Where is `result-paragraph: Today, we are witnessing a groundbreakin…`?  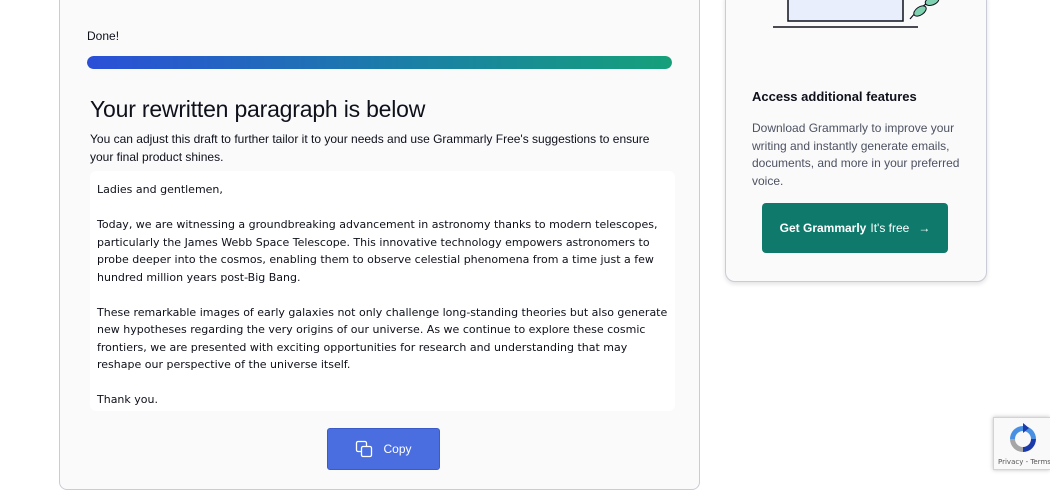
result-paragraph: Today, we are witnessing a groundbreakin… is located at coordinates (377, 251).